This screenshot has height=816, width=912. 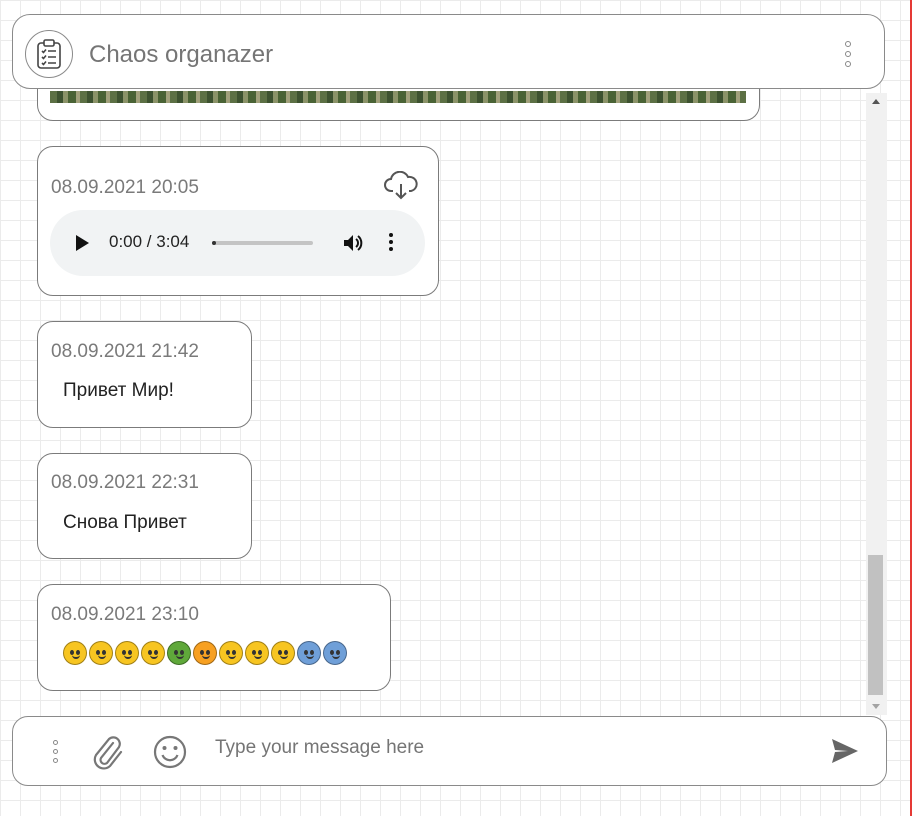 I want to click on angry-face-emoji-icon, so click(x=205, y=653).